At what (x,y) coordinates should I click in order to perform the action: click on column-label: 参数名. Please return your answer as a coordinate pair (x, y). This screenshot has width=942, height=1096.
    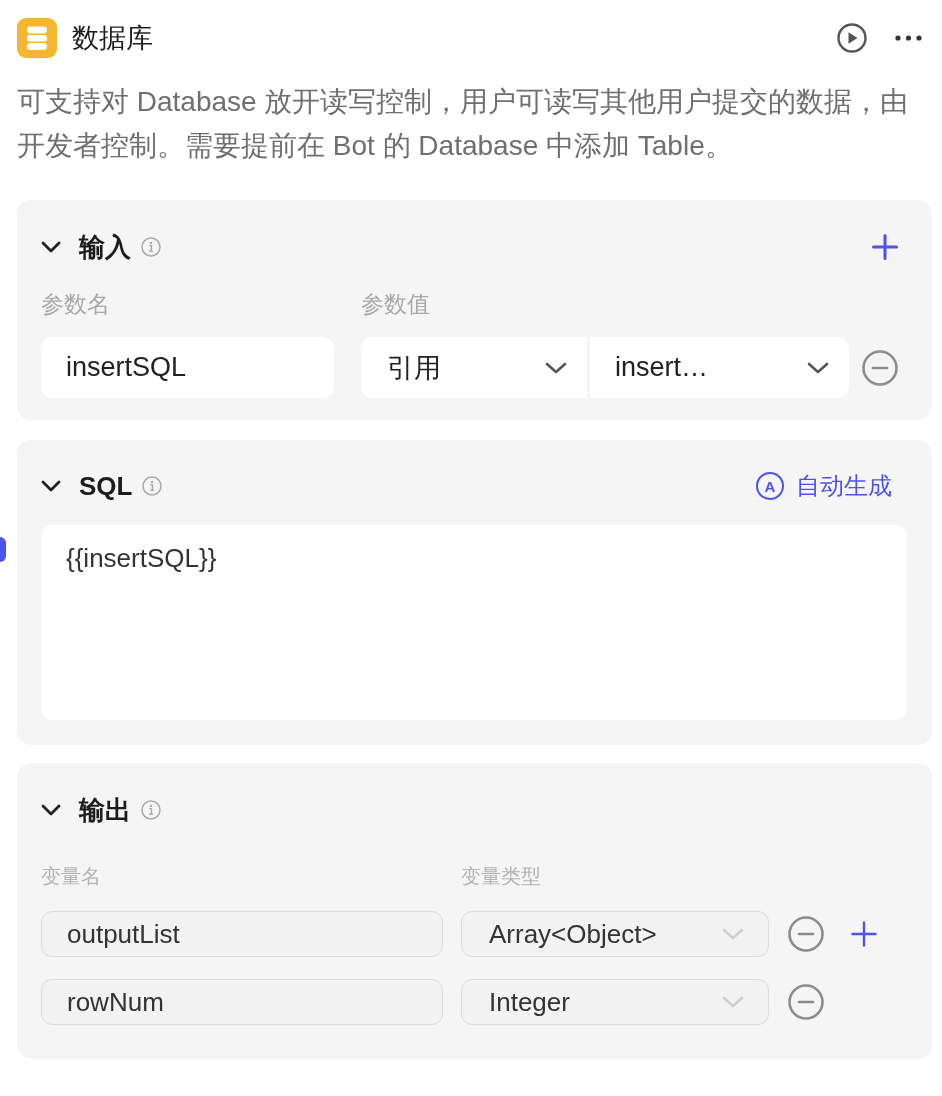
    Looking at the image, I should click on (76, 304).